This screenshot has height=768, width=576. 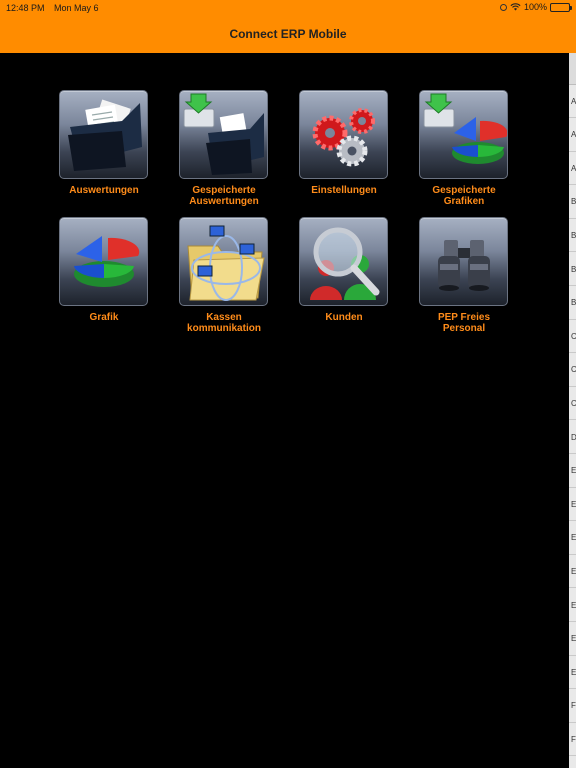 I want to click on saved-chart-icon, so click(x=463, y=134).